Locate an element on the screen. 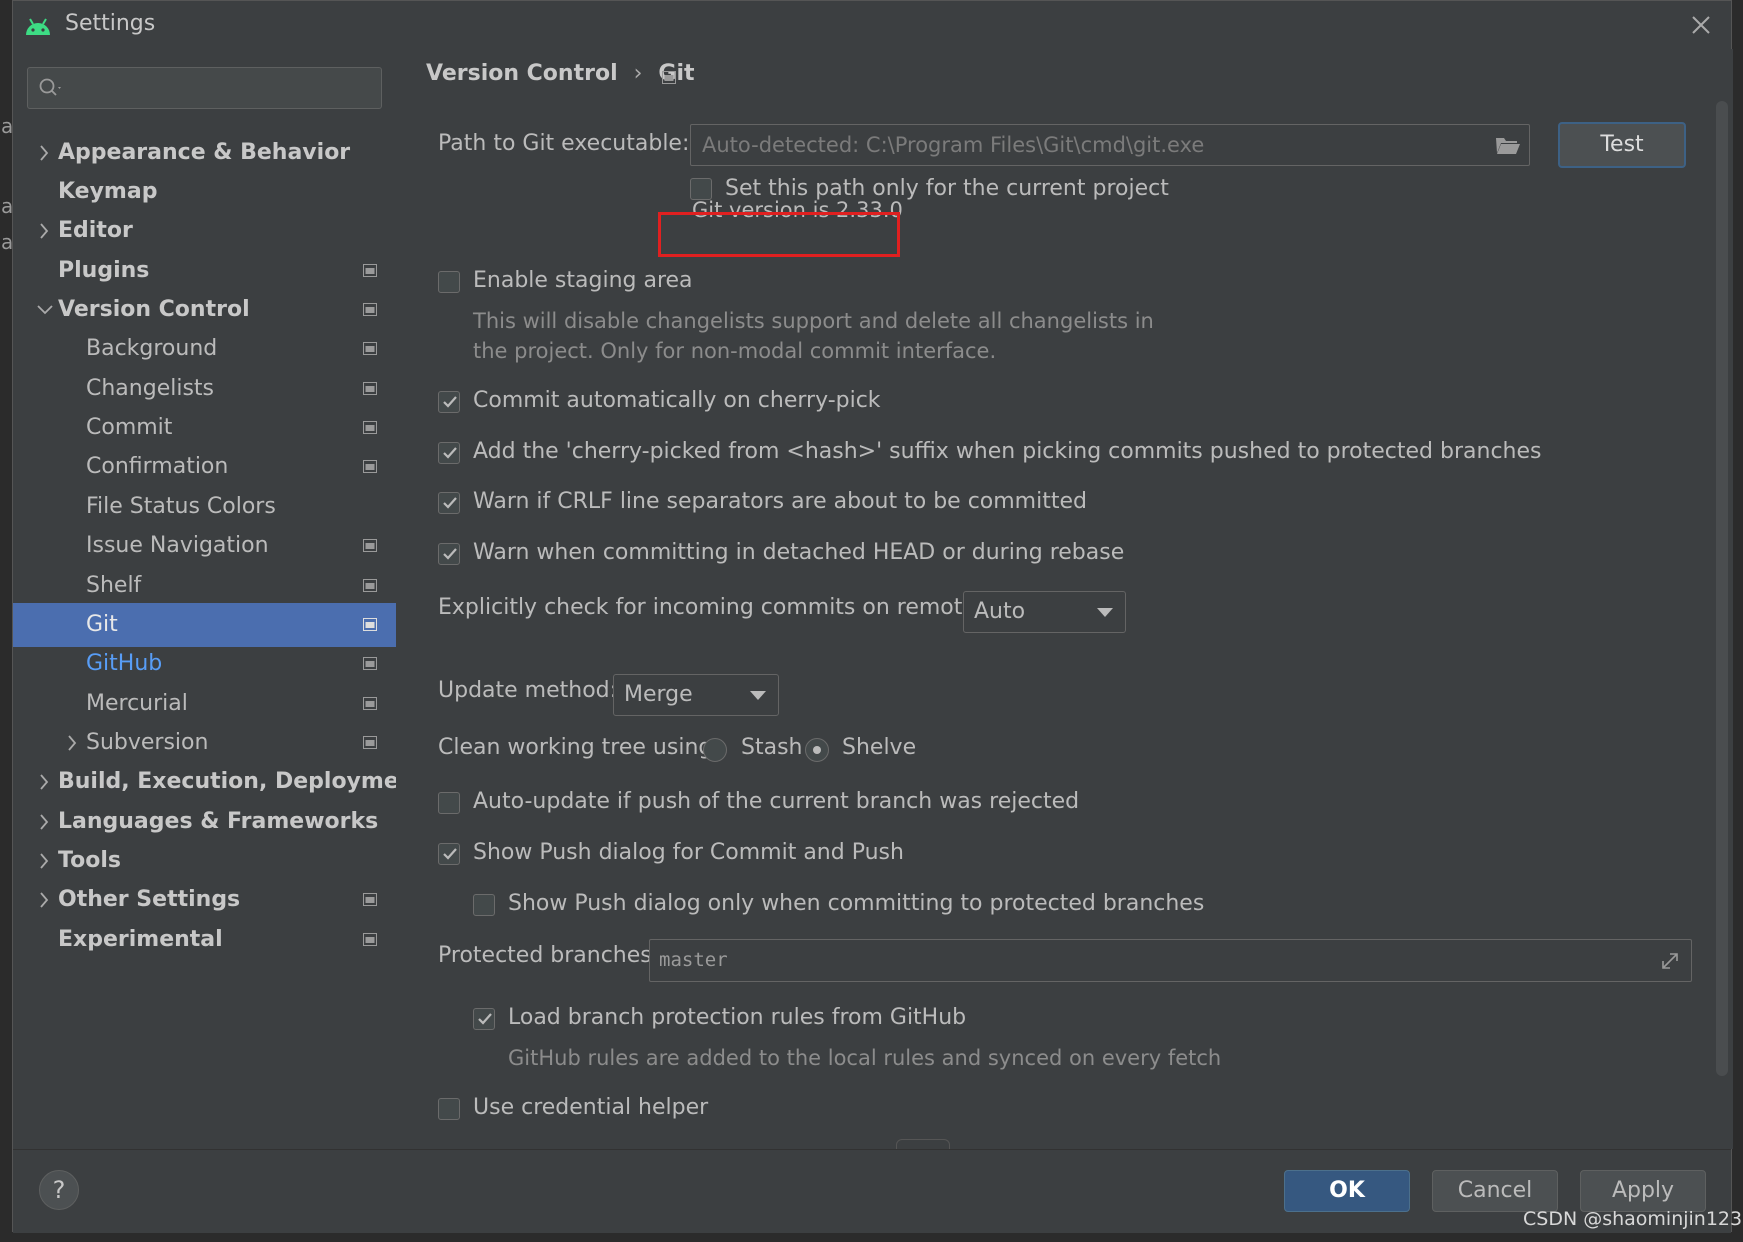 The height and width of the screenshot is (1242, 1743). sidebar-item-background: Background is located at coordinates (204, 349).